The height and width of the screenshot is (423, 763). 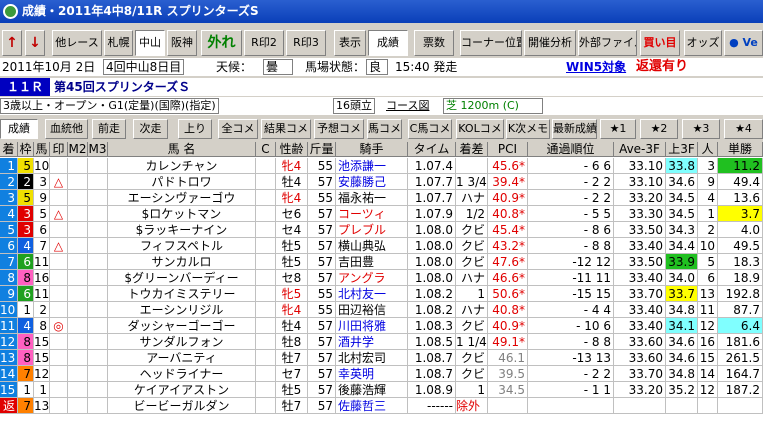 What do you see at coordinates (740, 166) in the screenshot?
I see `odds-cell: 11.2` at bounding box center [740, 166].